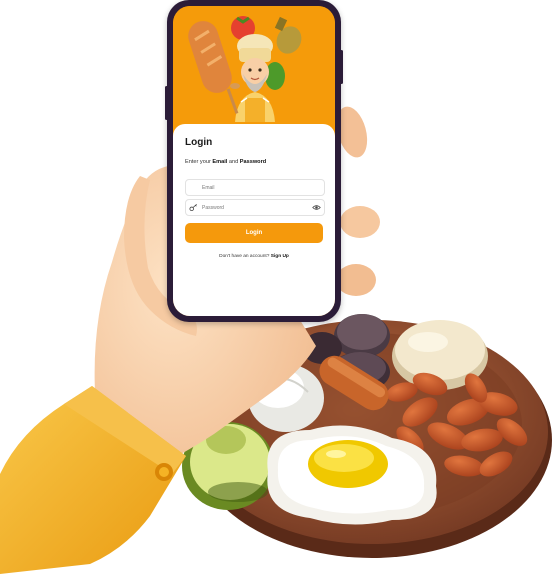  Describe the element at coordinates (245, 69) in the screenshot. I see `chef-mascot-illustration` at that location.